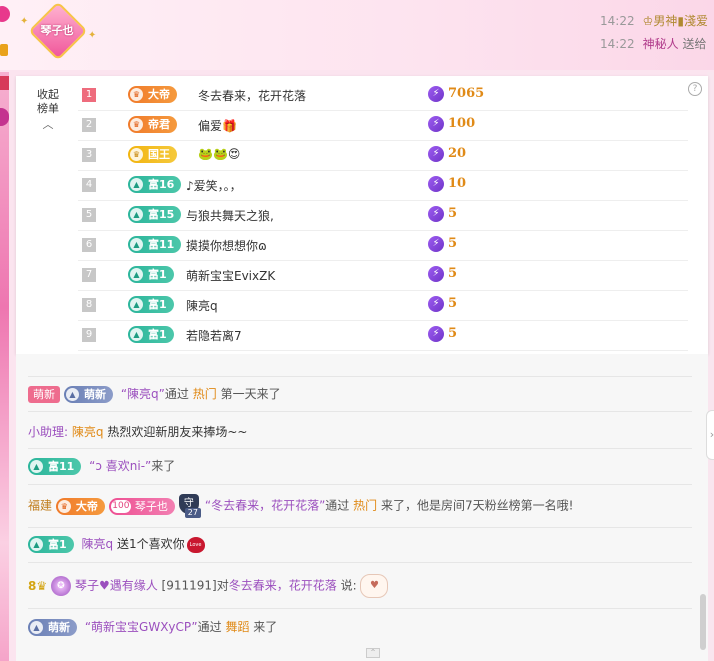 This screenshot has width=714, height=661. Describe the element at coordinates (383, 245) in the screenshot. I see `rank-row: 6 ▲ 富11 摸摸你想想你ɷ ⚡ 5` at that location.